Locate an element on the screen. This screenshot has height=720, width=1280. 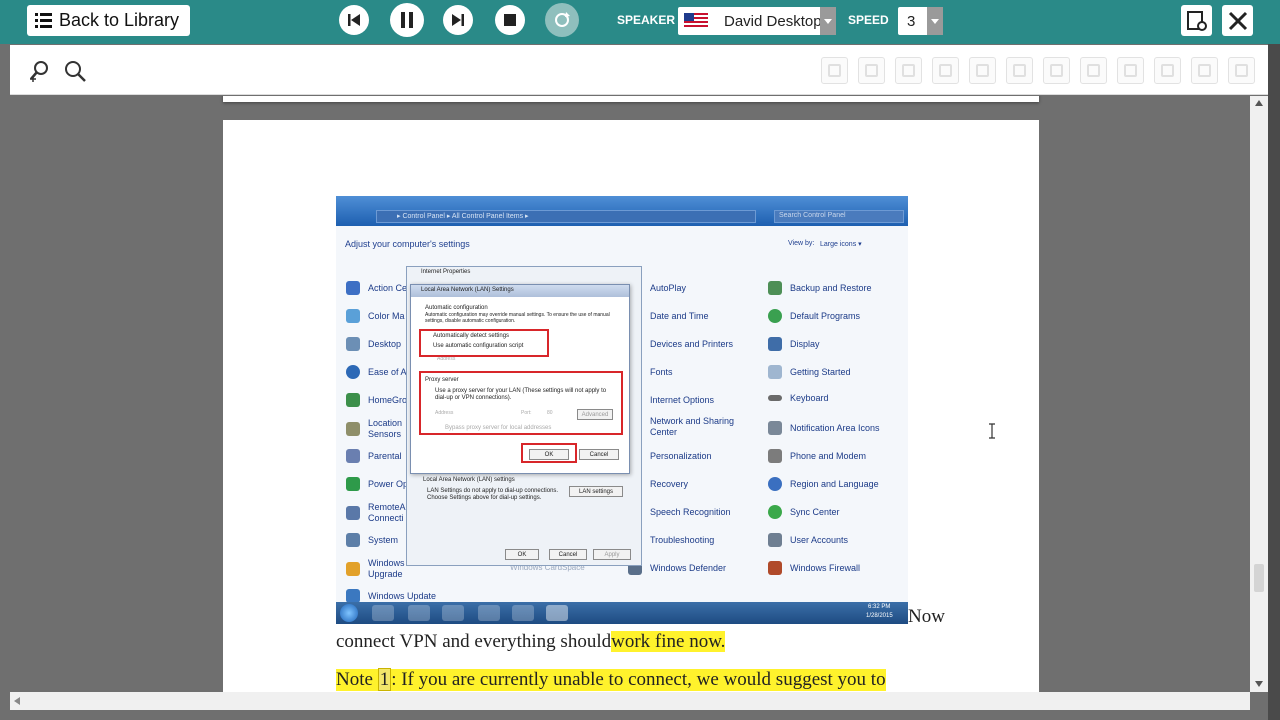
speed-label: SPEED is located at coordinates (868, 20).